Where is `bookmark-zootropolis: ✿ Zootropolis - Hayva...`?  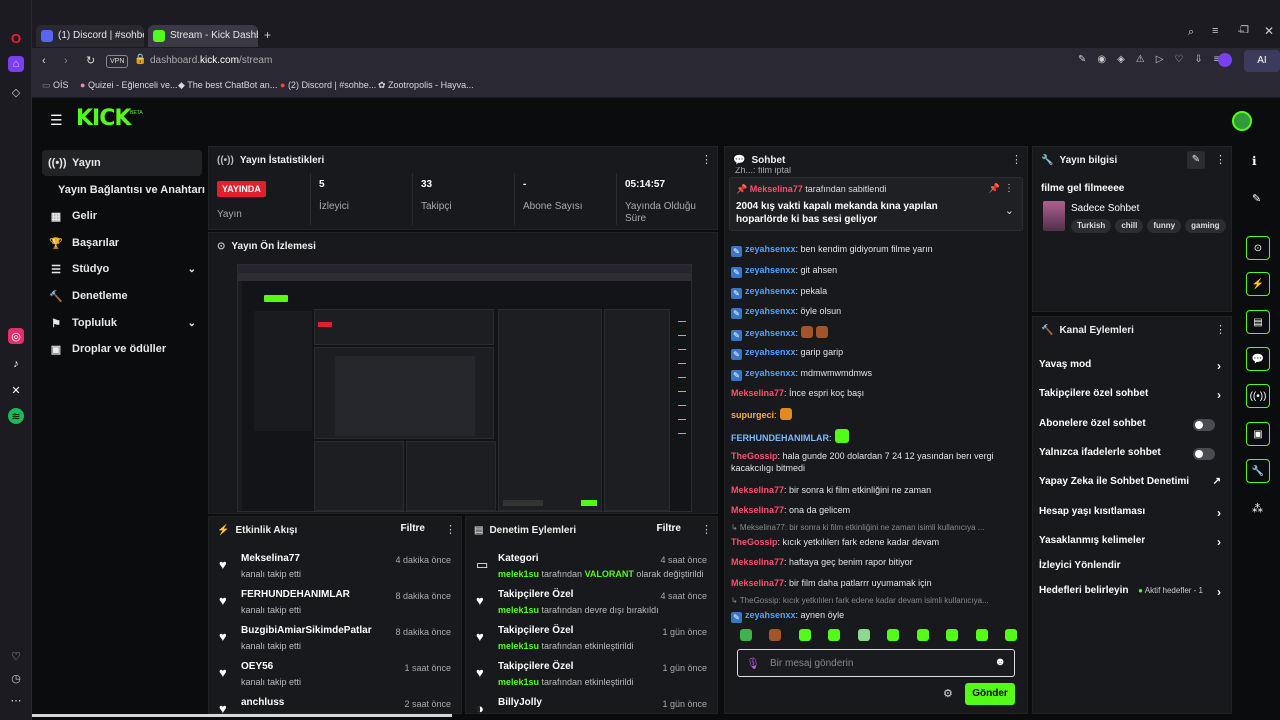
bookmark-zootropolis: ✿ Zootropolis - Hayva... is located at coordinates (426, 85).